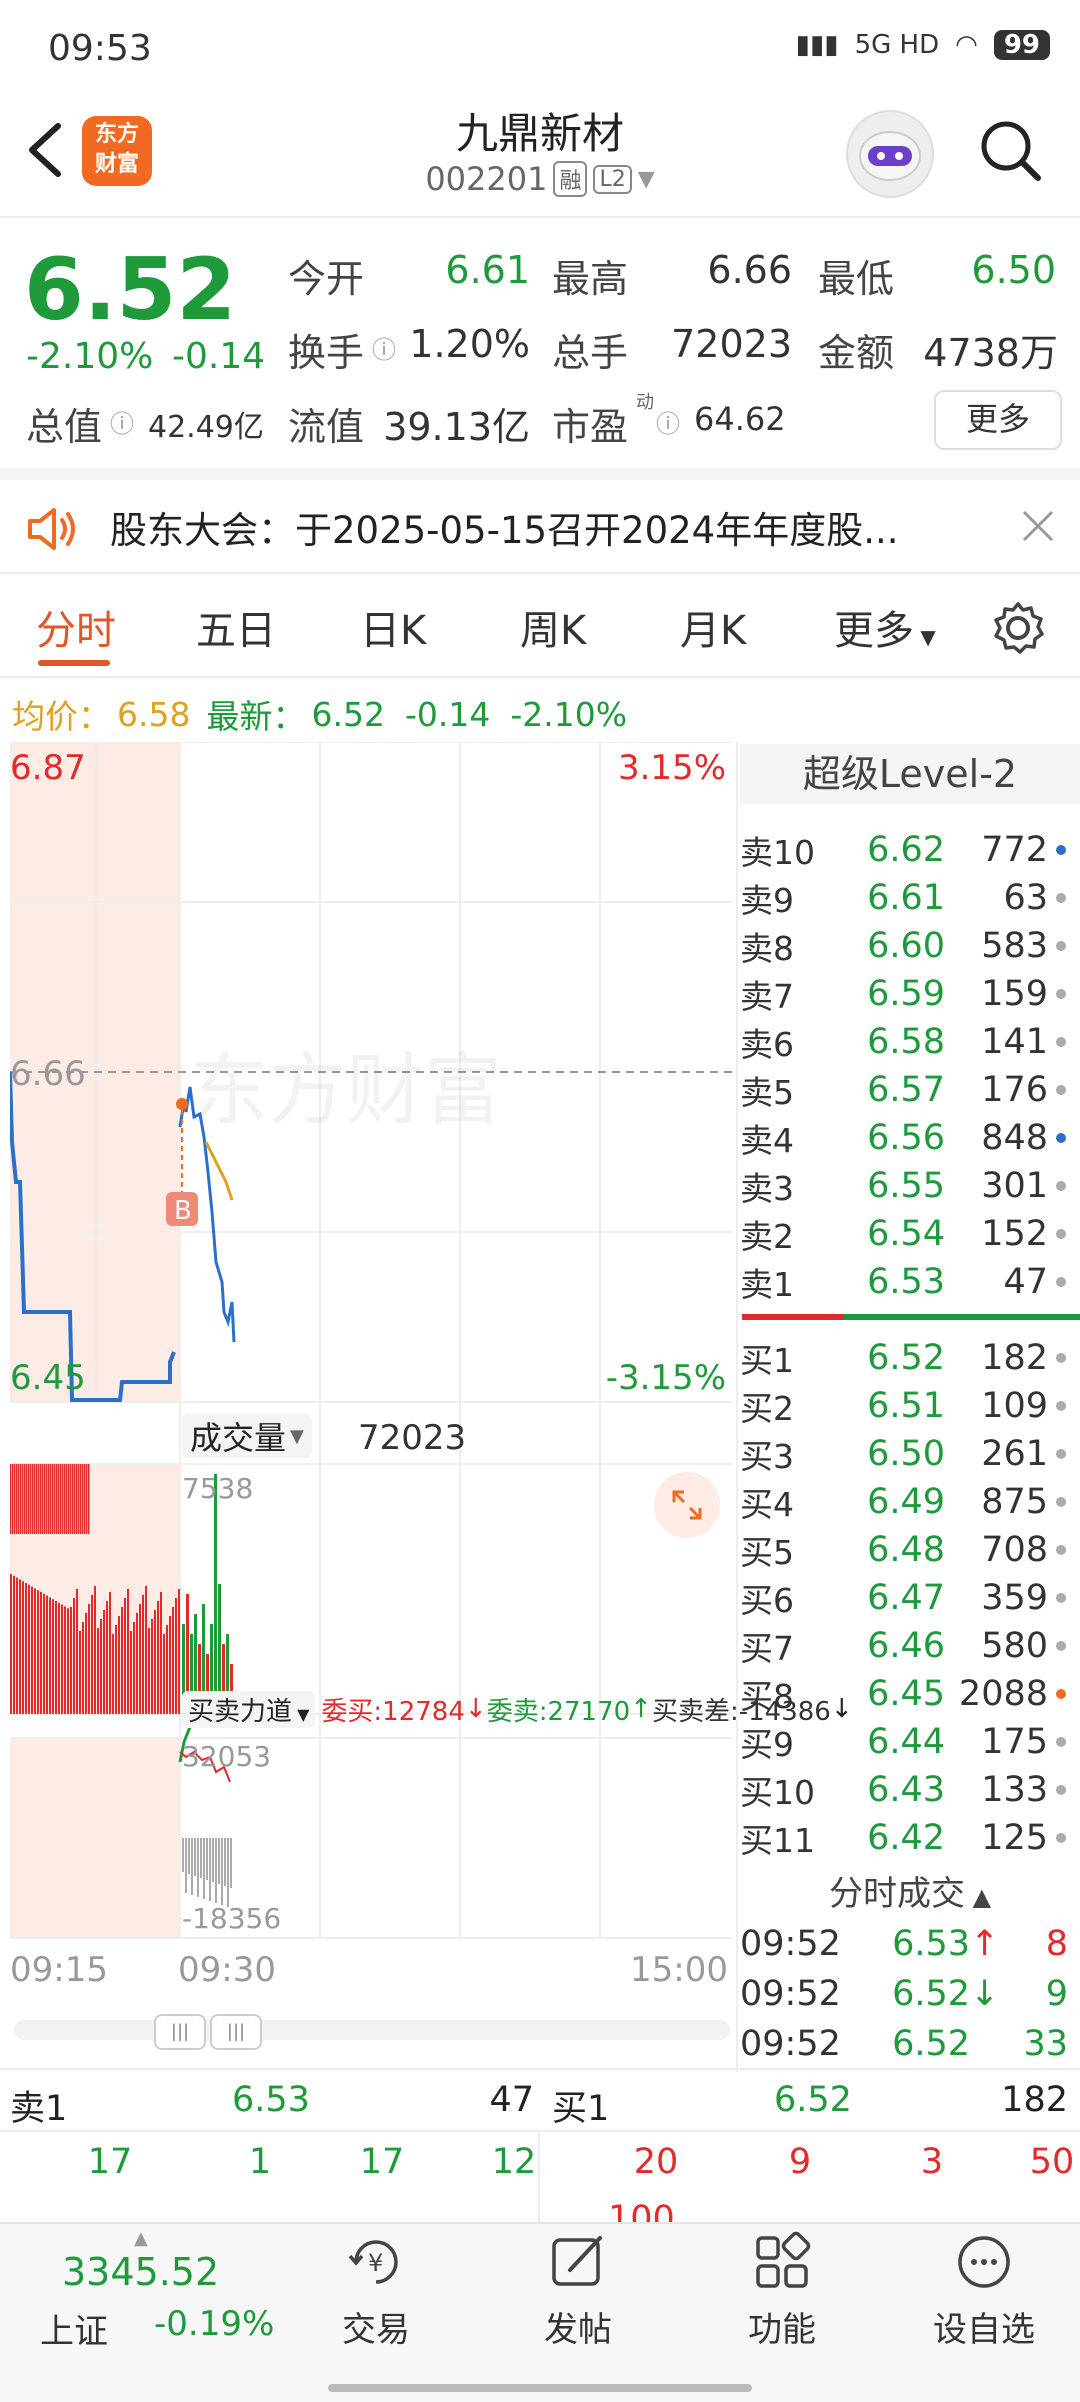 Image resolution: width=1080 pixels, height=2402 pixels. What do you see at coordinates (910, 774) in the screenshot?
I see `orderbook-title: 超级Level-2` at bounding box center [910, 774].